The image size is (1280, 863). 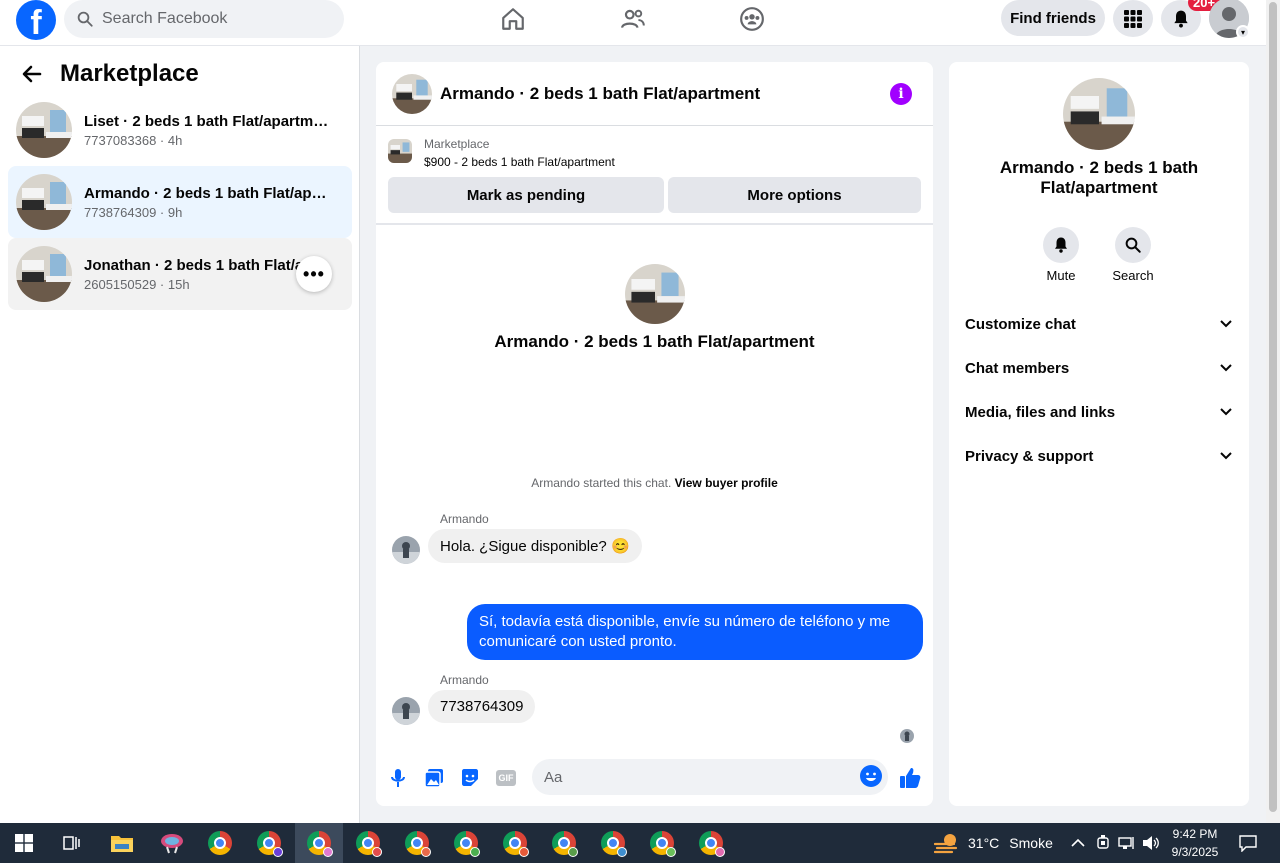 What do you see at coordinates (535, 546) in the screenshot?
I see `incoming-message-bubble: Hola. ¿Sigue disponible? 😊` at bounding box center [535, 546].